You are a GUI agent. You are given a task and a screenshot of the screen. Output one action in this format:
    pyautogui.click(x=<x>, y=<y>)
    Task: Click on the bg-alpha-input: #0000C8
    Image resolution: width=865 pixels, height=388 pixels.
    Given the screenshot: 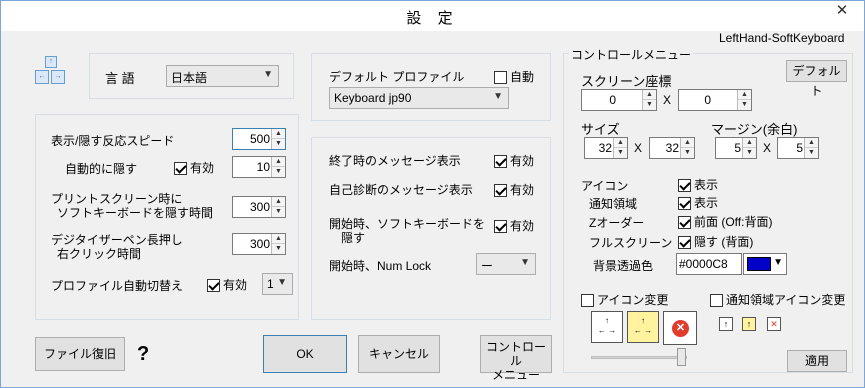 What is the action you would take?
    pyautogui.click(x=709, y=264)
    